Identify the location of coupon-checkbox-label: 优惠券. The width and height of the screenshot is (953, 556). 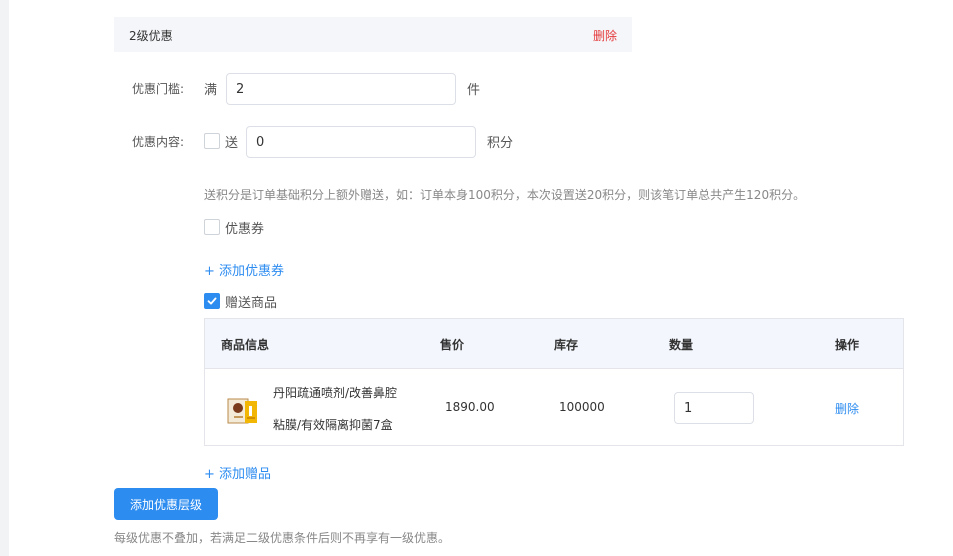
(245, 229).